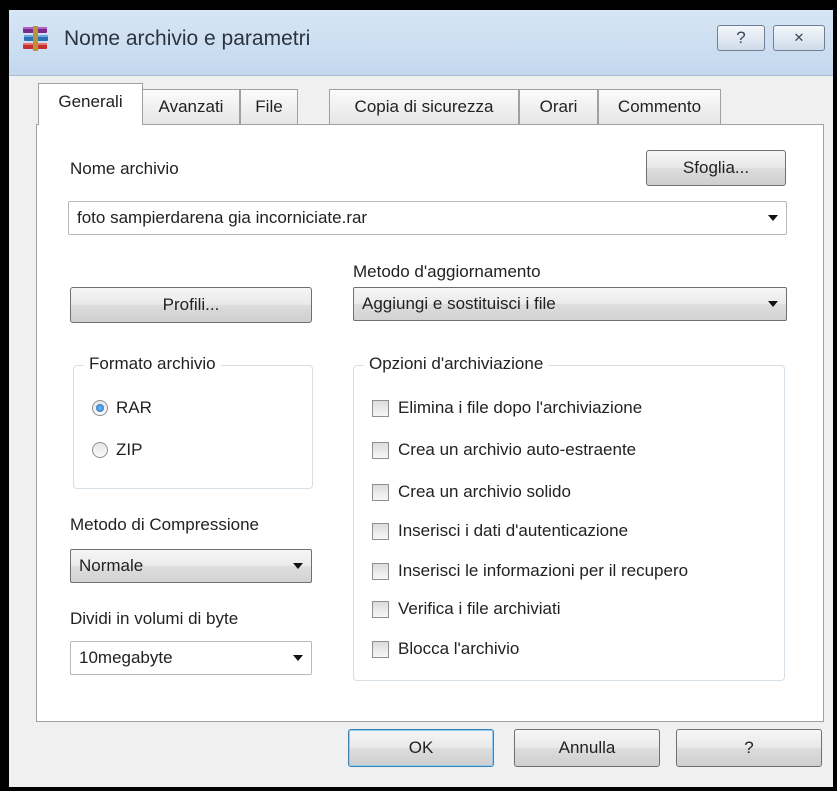 This screenshot has height=791, width=837. Describe the element at coordinates (421, 43) in the screenshot. I see `title-bar: Nome archivio e parametri ? ✕` at that location.